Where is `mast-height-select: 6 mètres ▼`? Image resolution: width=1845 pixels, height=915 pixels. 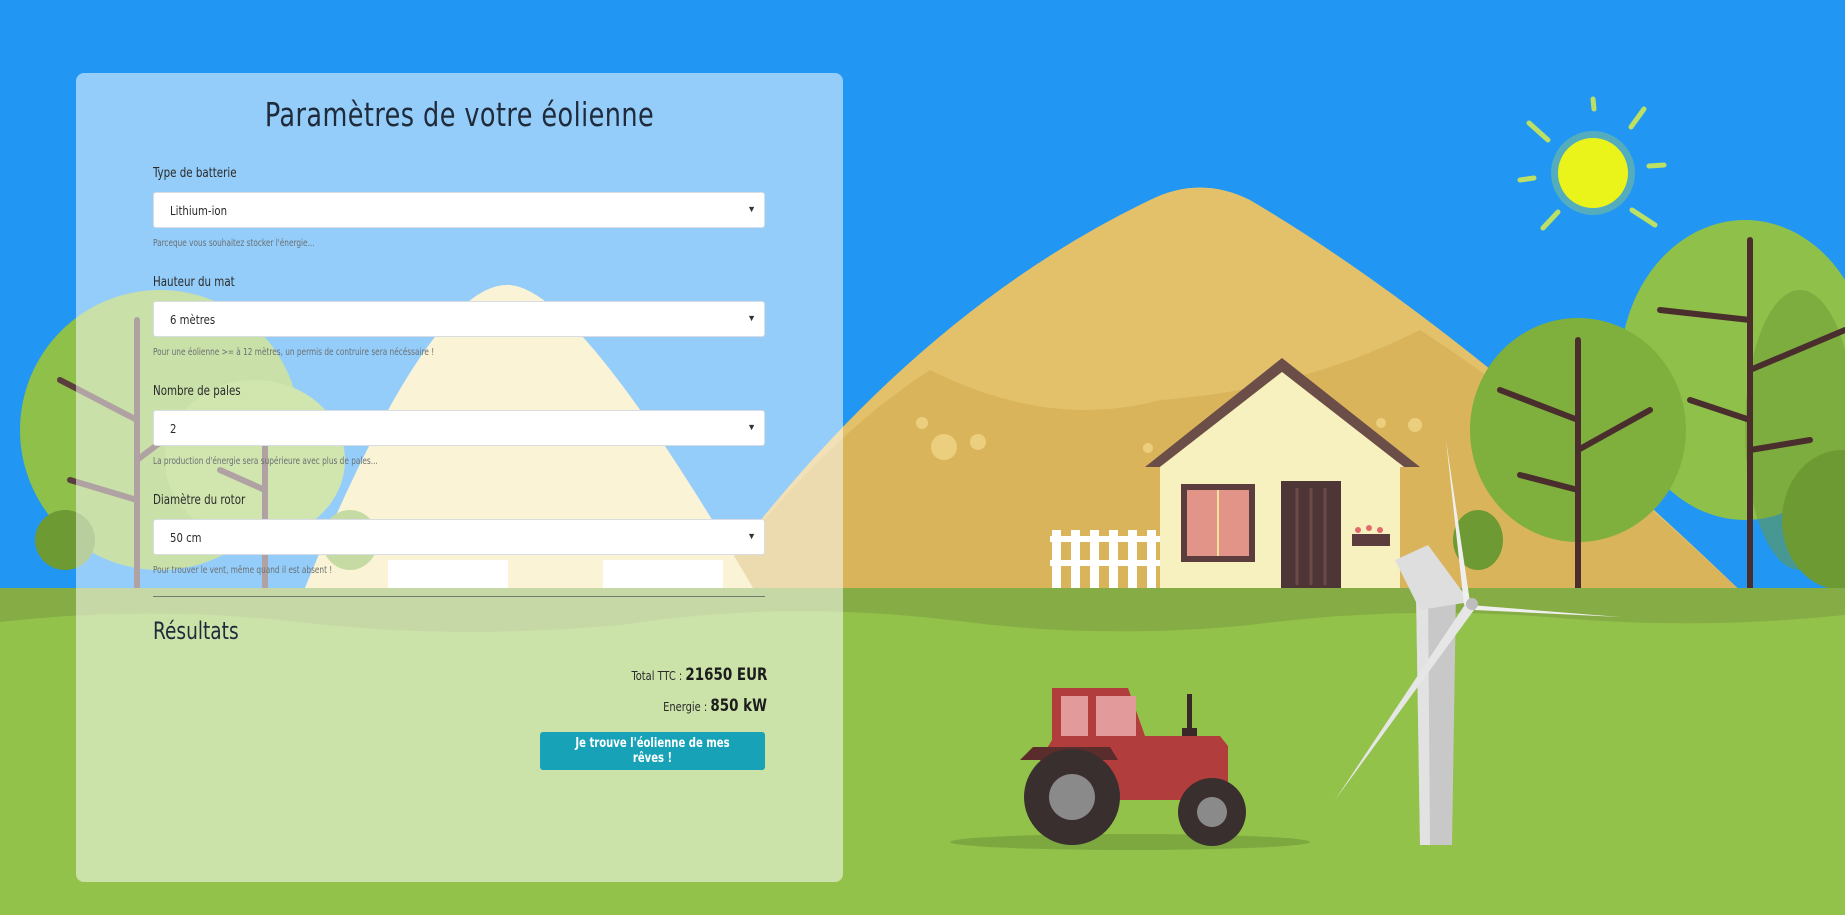 mast-height-select: 6 mètres ▼ is located at coordinates (459, 319).